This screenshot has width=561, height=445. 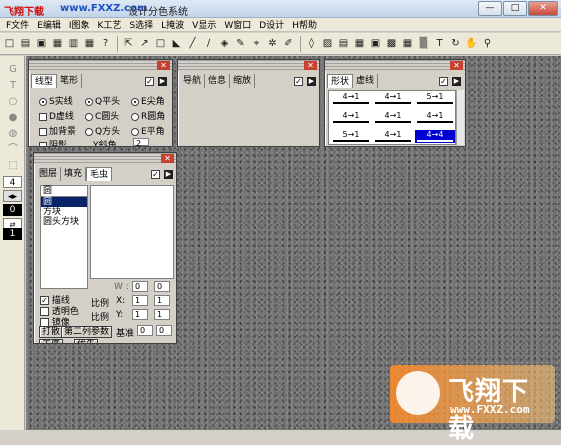 What do you see at coordinates (471, 44) in the screenshot?
I see `hand-icon: ✋` at bounding box center [471, 44].